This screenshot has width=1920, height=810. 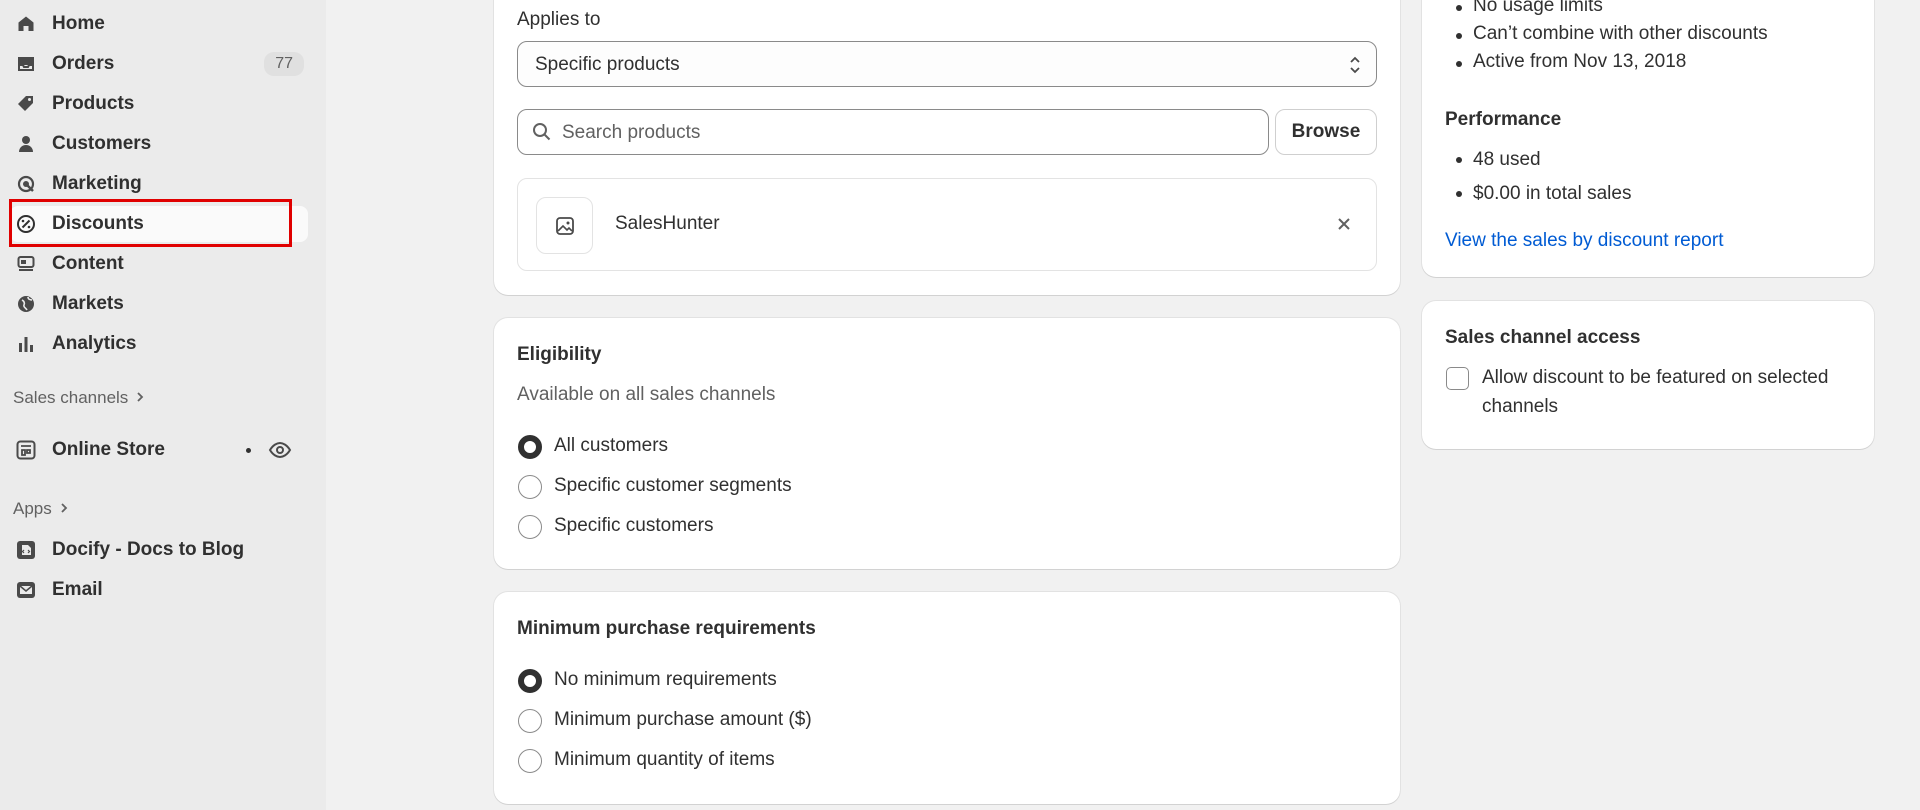 I want to click on bar-chart-icon, so click(x=26, y=344).